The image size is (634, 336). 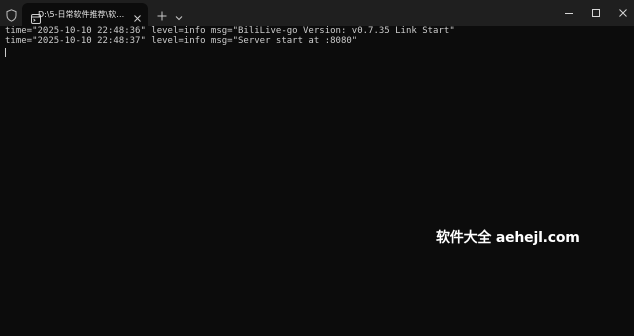 I want to click on plus-icon, so click(x=162, y=14).